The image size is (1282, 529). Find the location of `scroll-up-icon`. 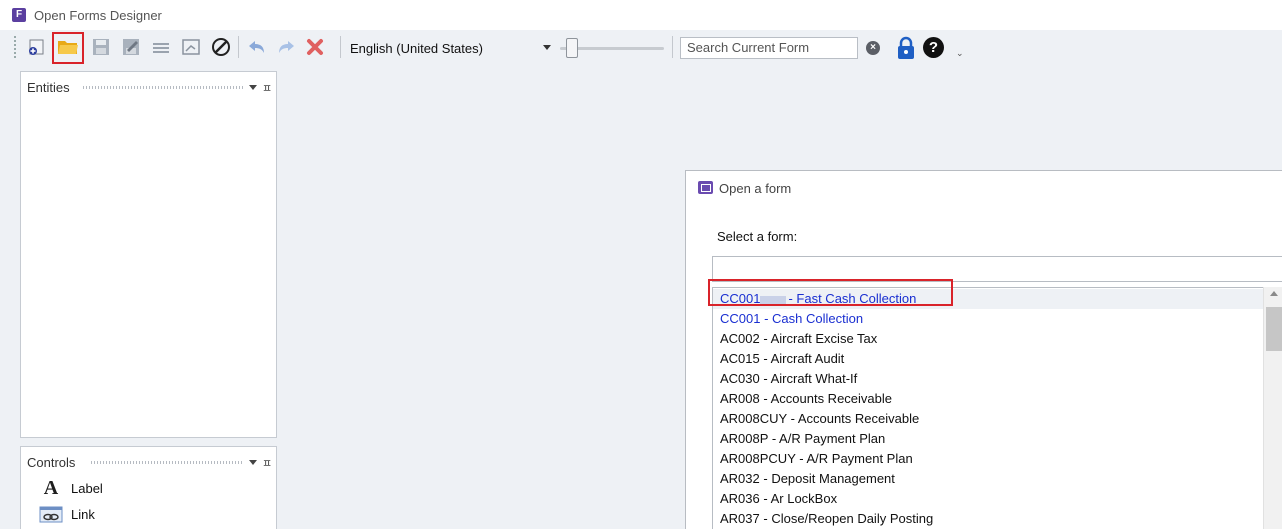

scroll-up-icon is located at coordinates (1274, 293).